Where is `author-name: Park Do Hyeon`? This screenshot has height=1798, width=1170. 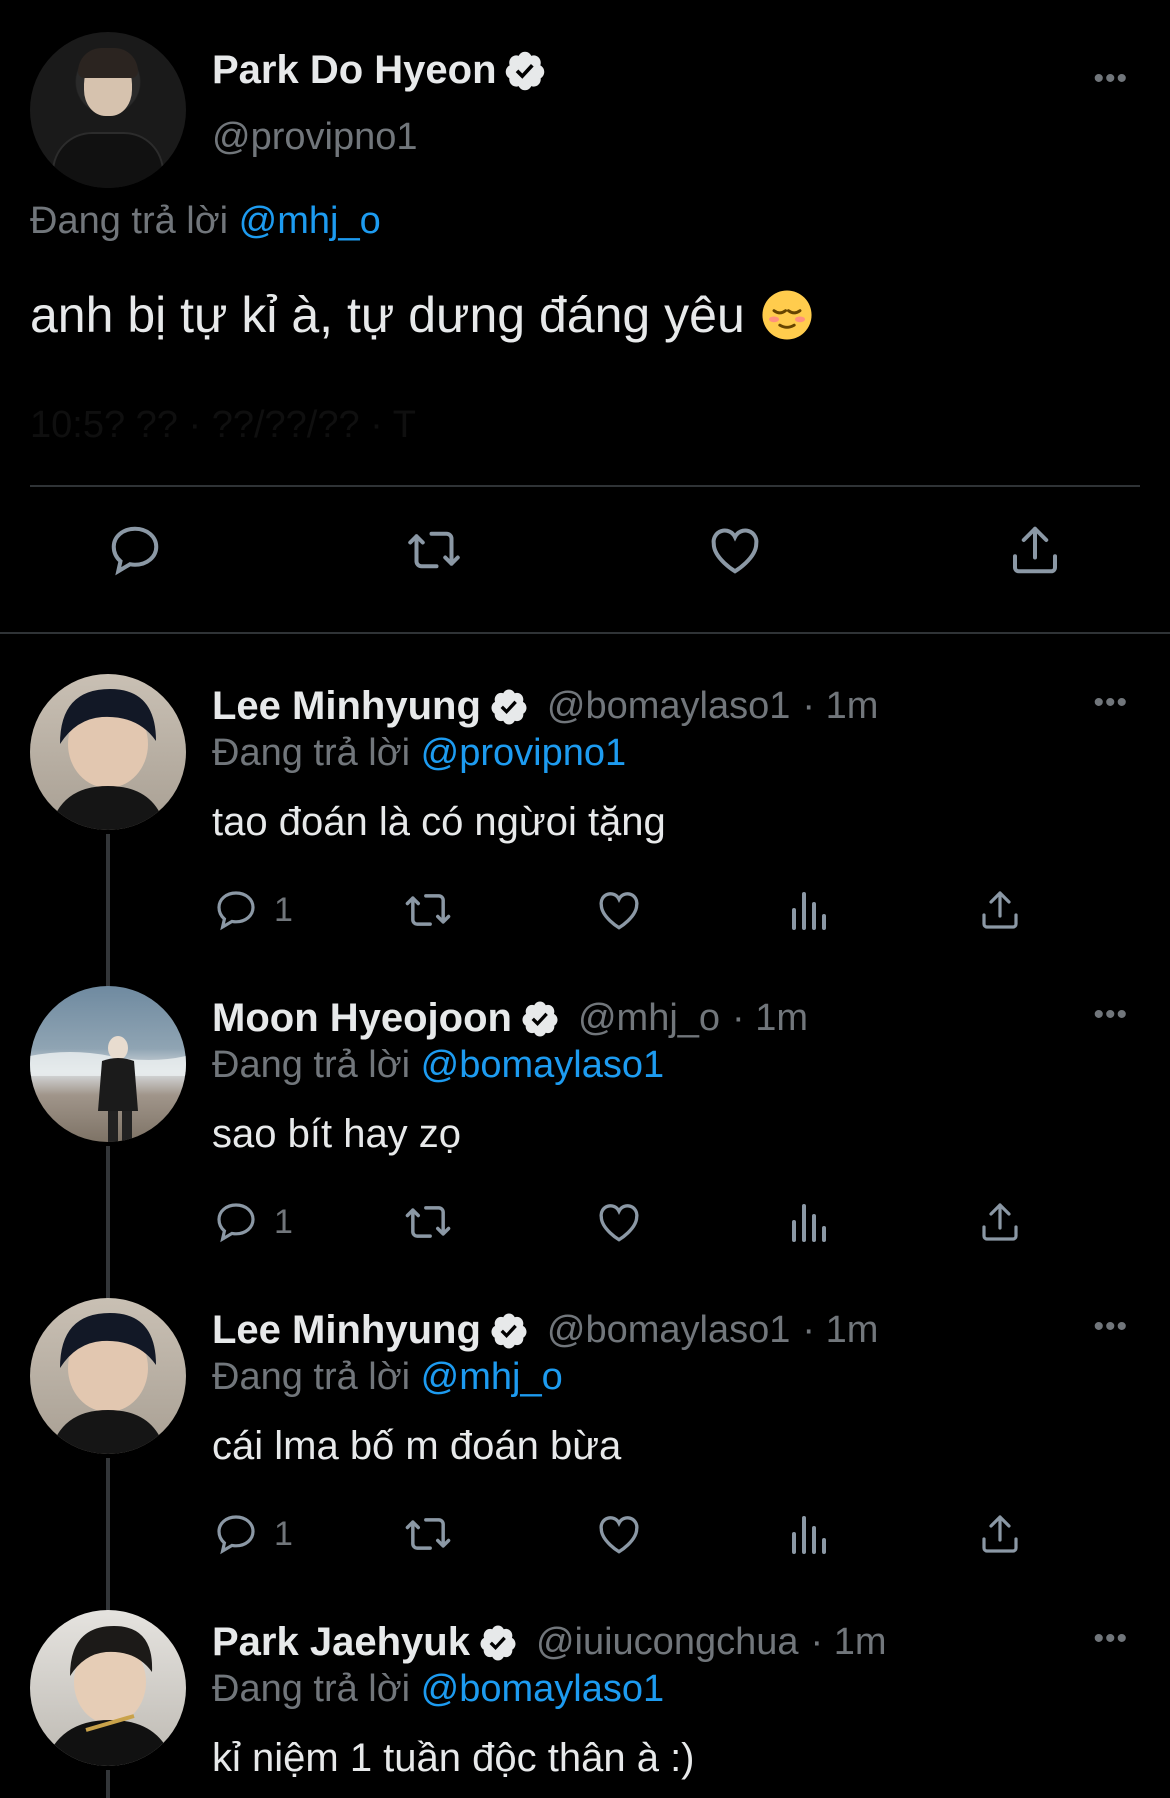 author-name: Park Do Hyeon is located at coordinates (354, 70).